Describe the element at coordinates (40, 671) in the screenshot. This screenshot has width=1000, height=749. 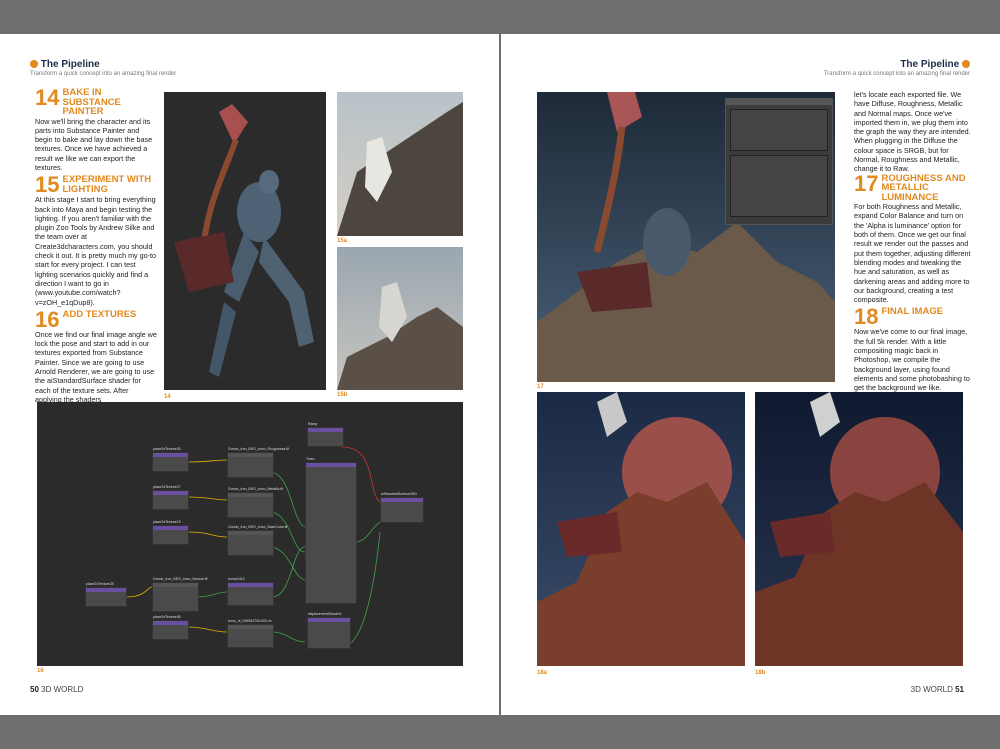
I see `caption: 16` at that location.